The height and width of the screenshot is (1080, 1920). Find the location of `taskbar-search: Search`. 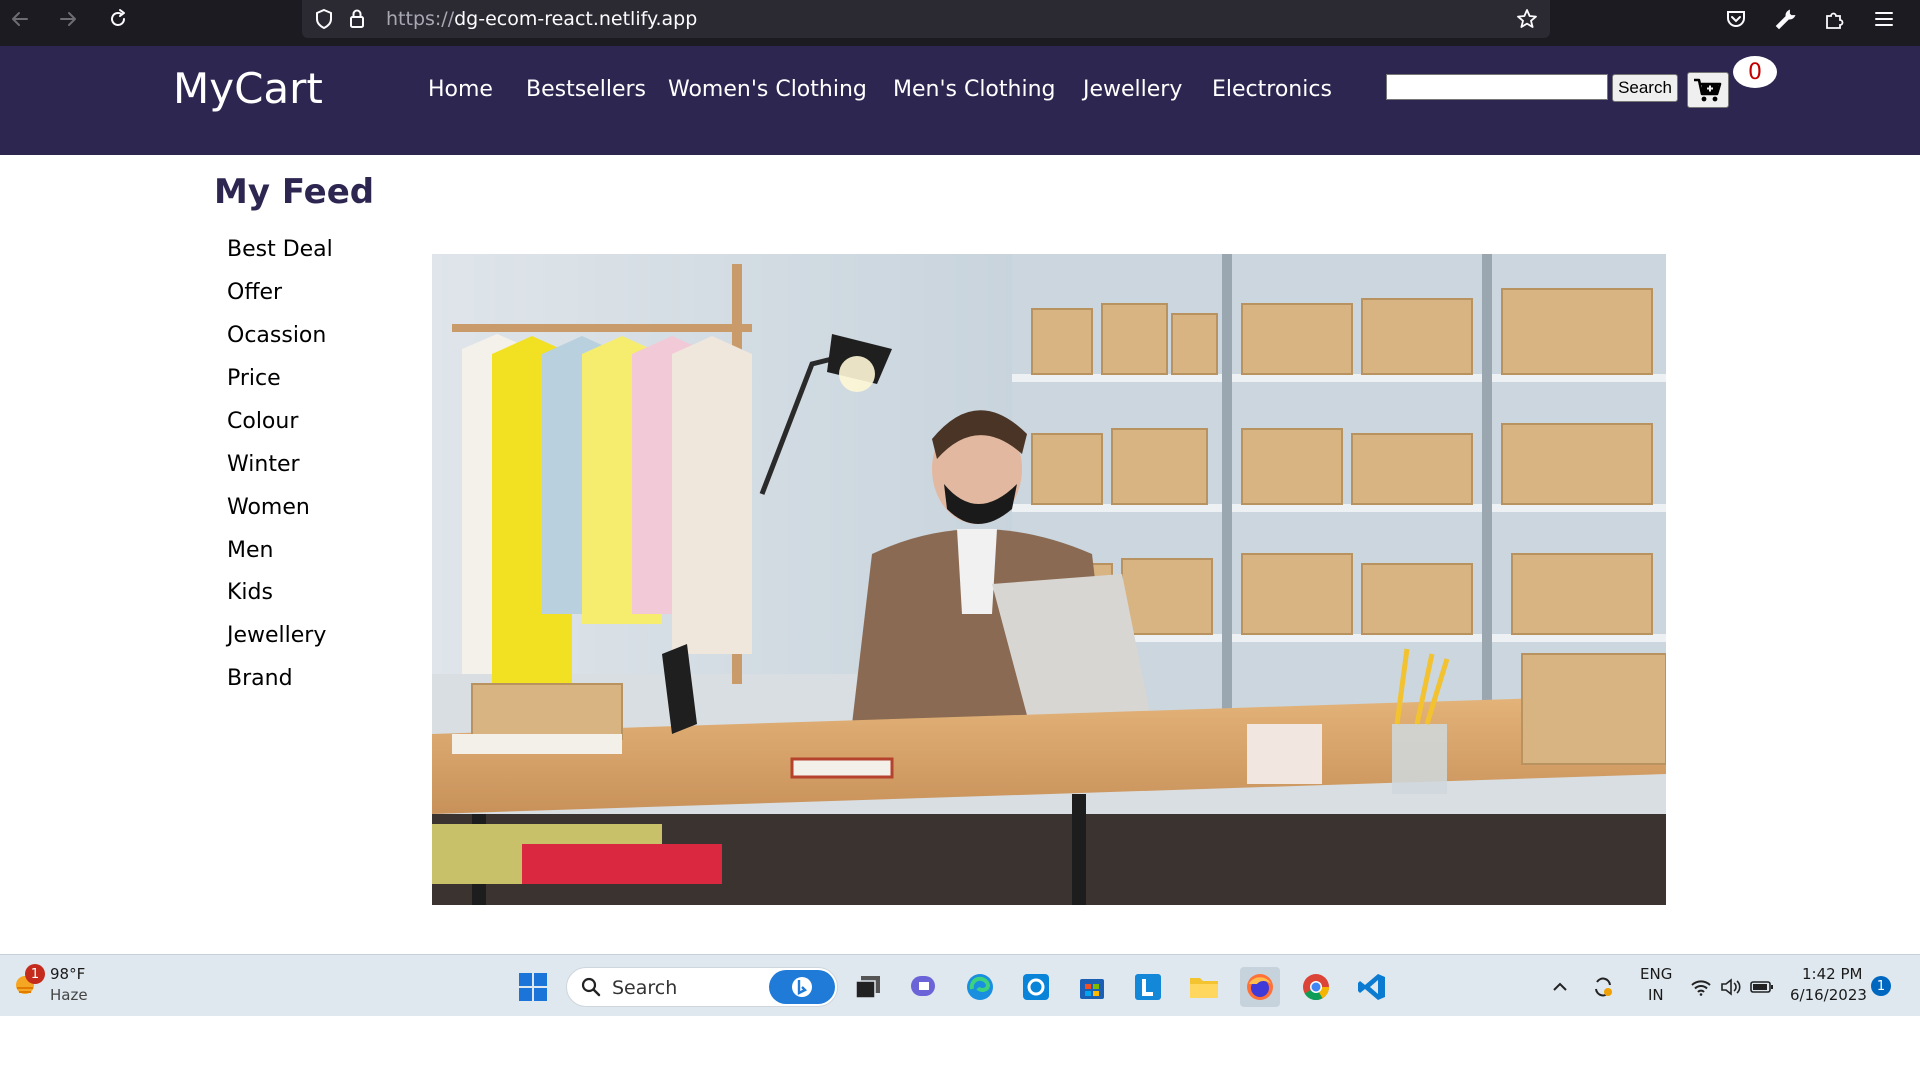

taskbar-search: Search is located at coordinates (702, 987).